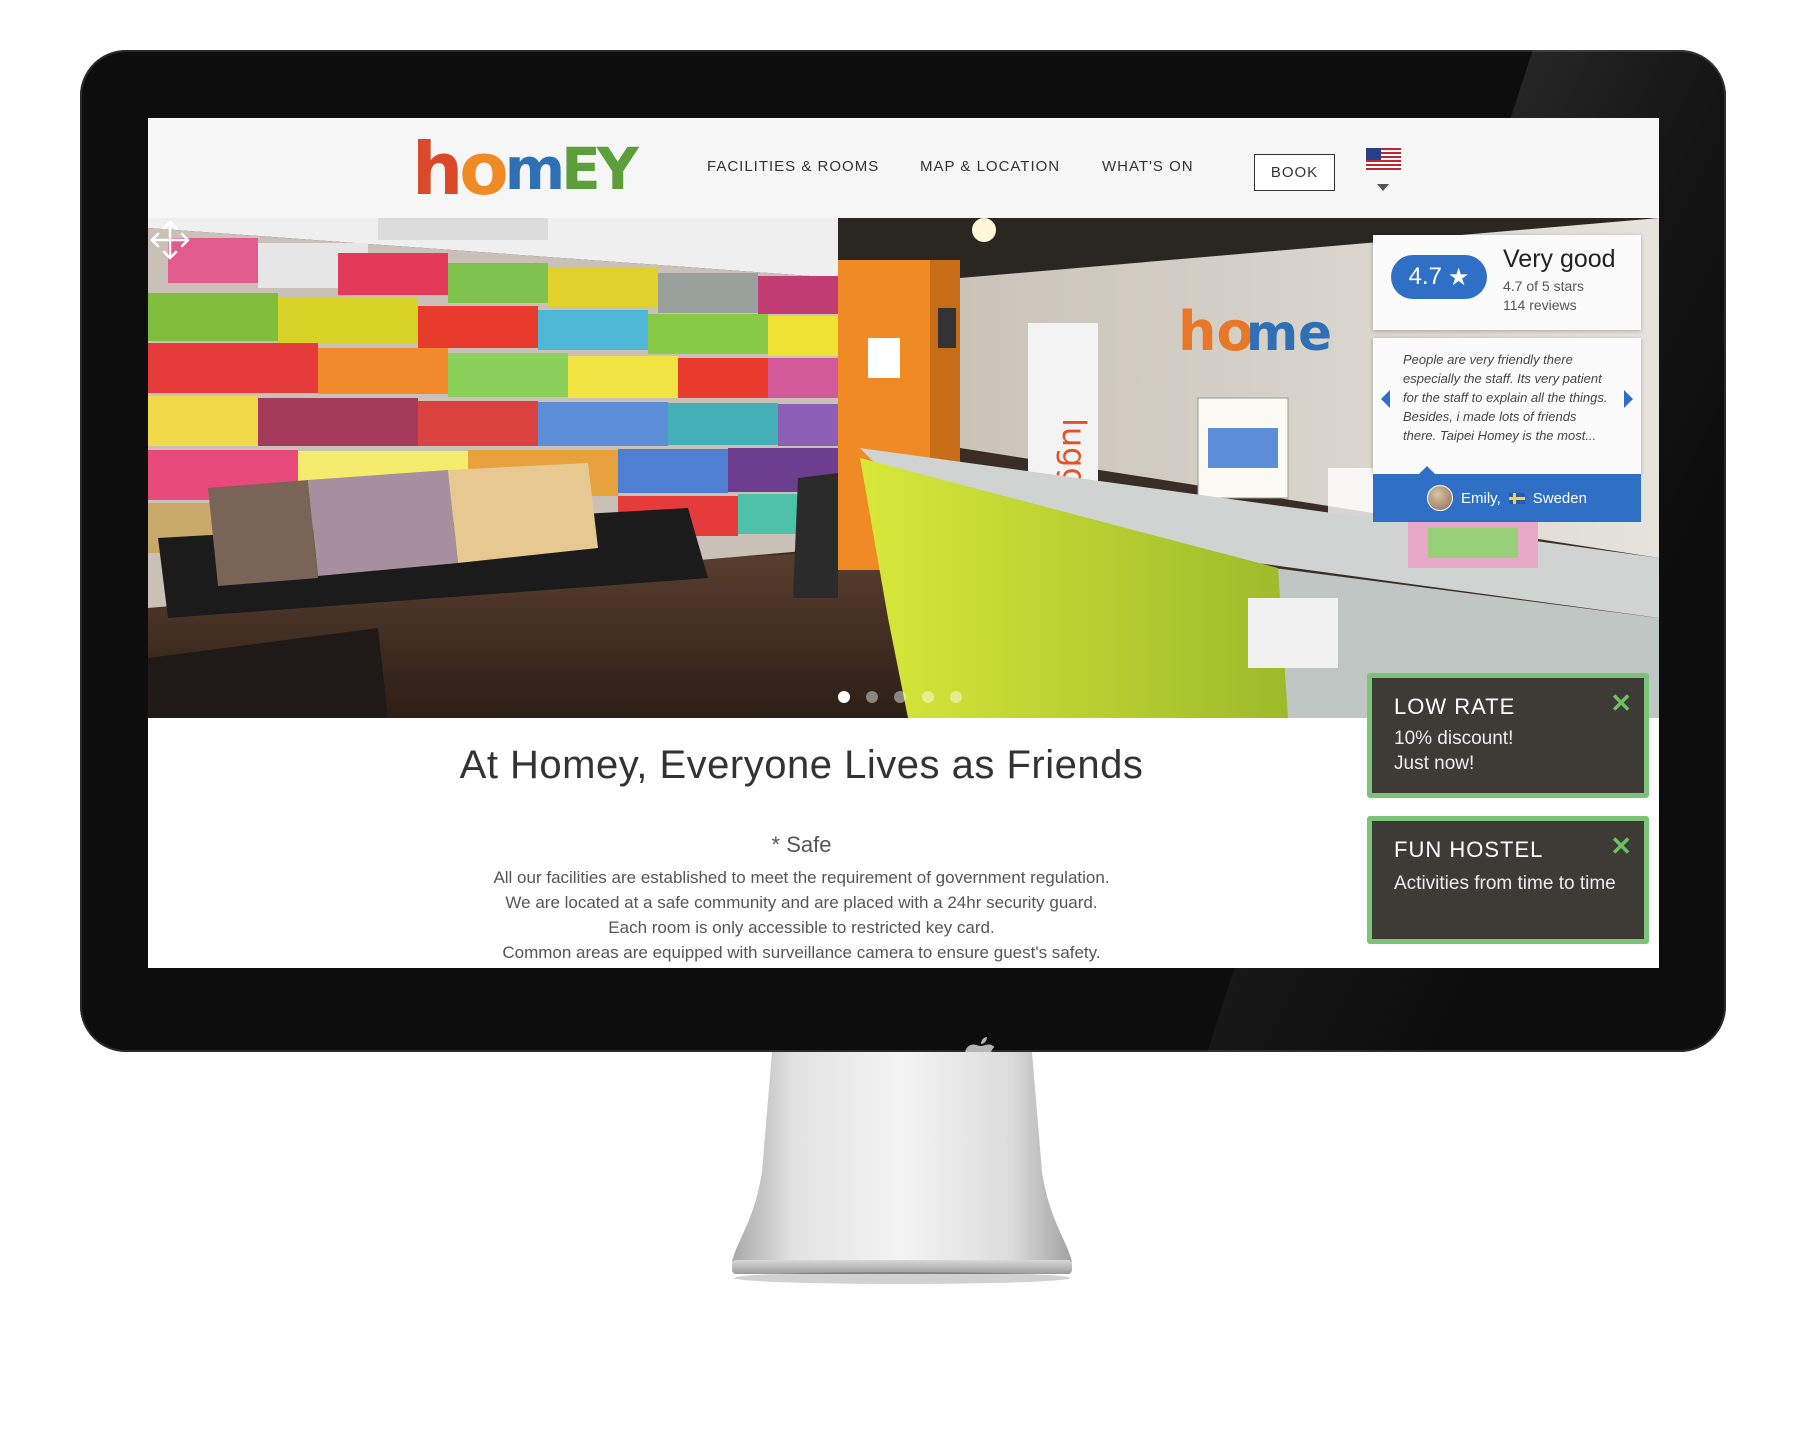 The image size is (1800, 1436). Describe the element at coordinates (1559, 498) in the screenshot. I see `reviewer-country: Sweden` at that location.